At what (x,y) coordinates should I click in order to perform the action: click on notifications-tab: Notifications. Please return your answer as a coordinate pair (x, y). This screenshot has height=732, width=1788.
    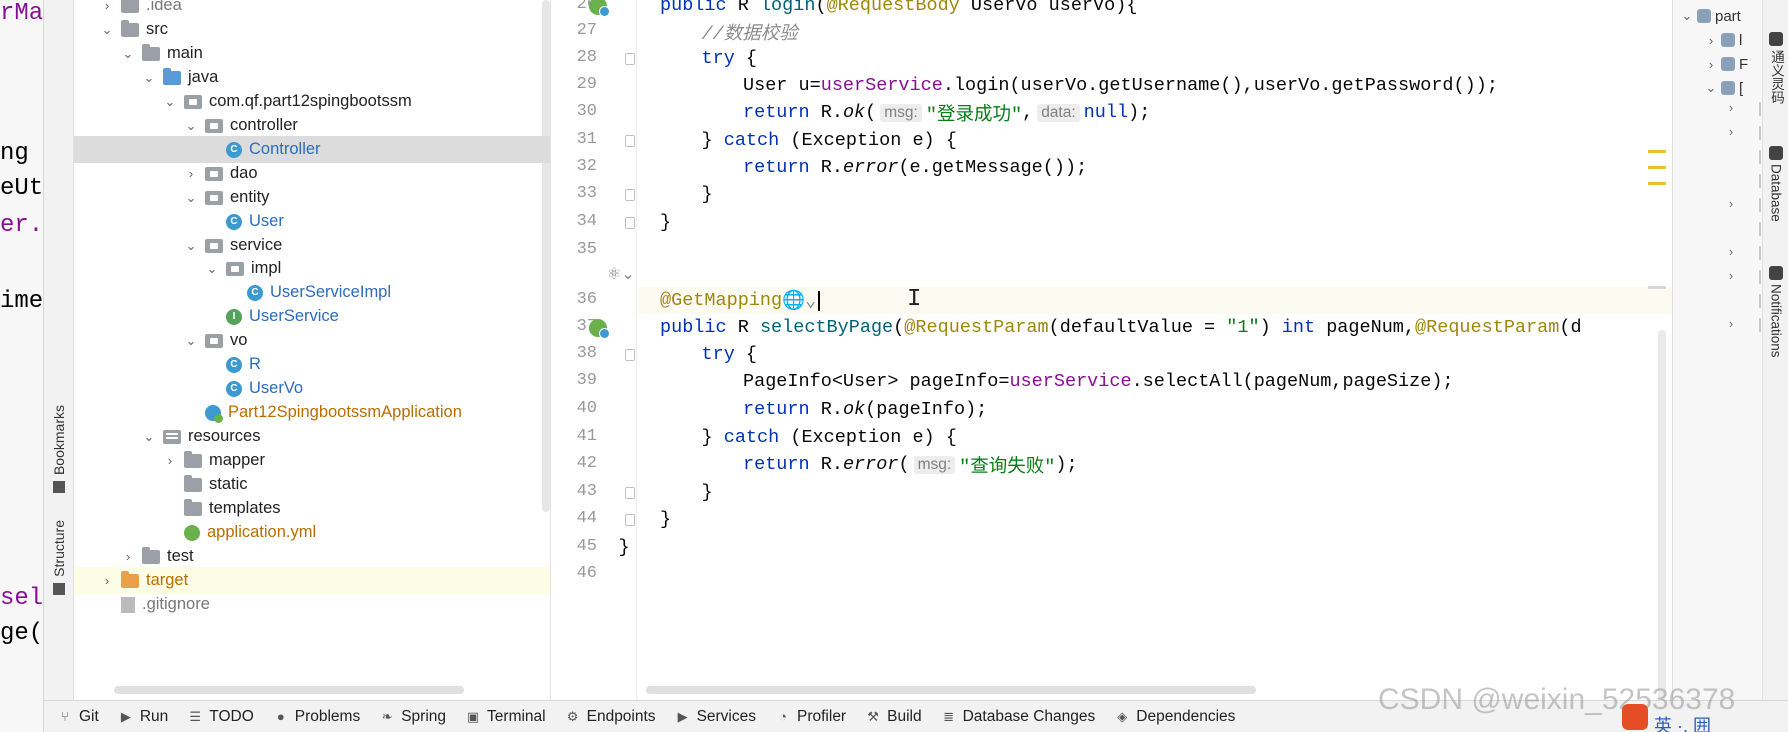
    Looking at the image, I should click on (1776, 312).